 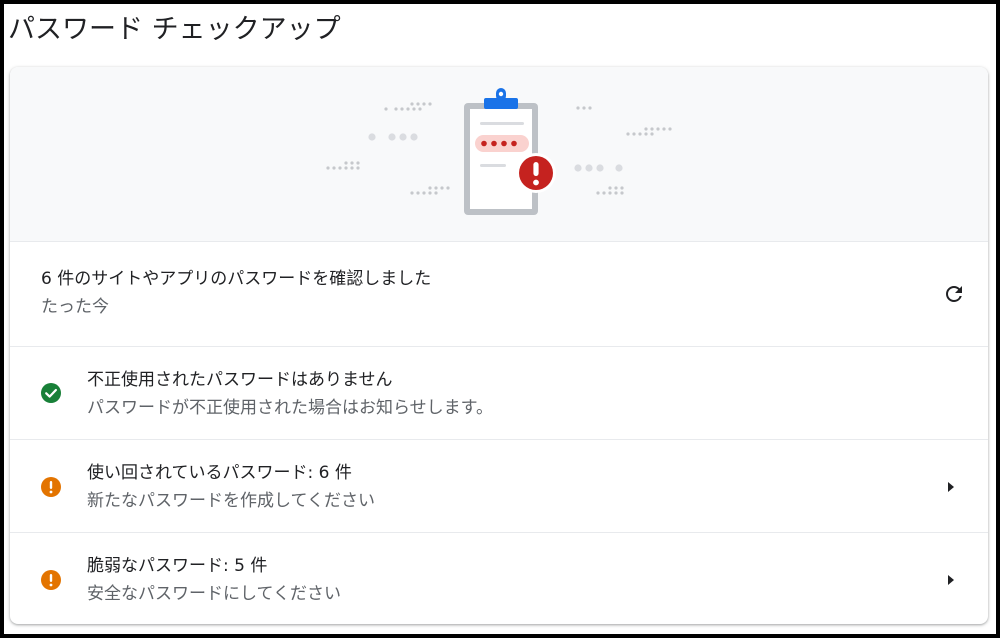 I want to click on clipboard-alert-illustration, so click(x=499, y=151).